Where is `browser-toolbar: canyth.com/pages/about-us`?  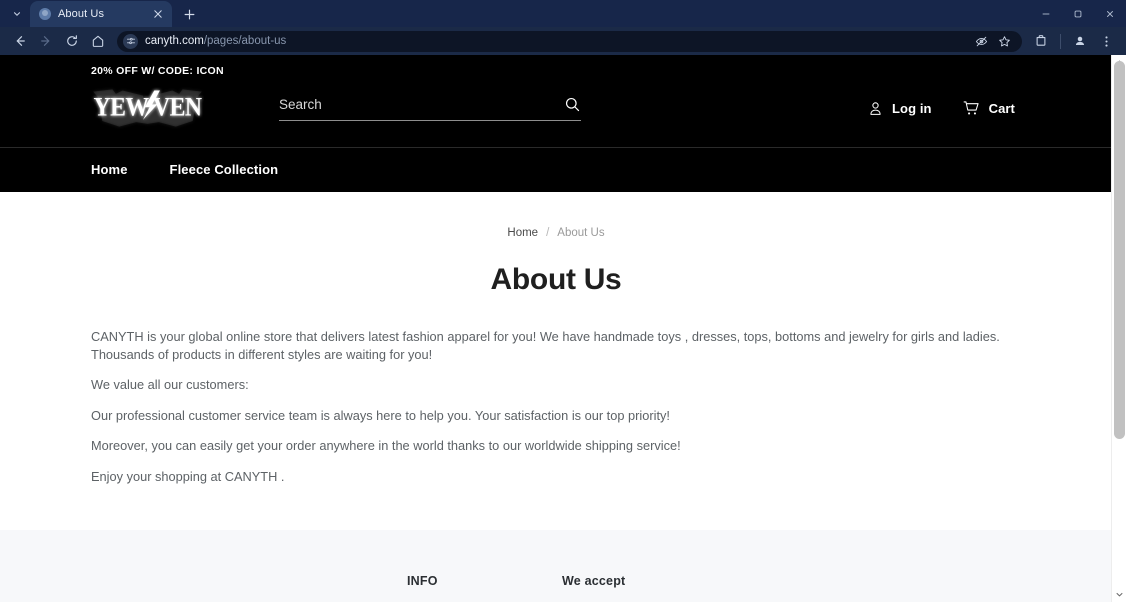 browser-toolbar: canyth.com/pages/about-us is located at coordinates (563, 41).